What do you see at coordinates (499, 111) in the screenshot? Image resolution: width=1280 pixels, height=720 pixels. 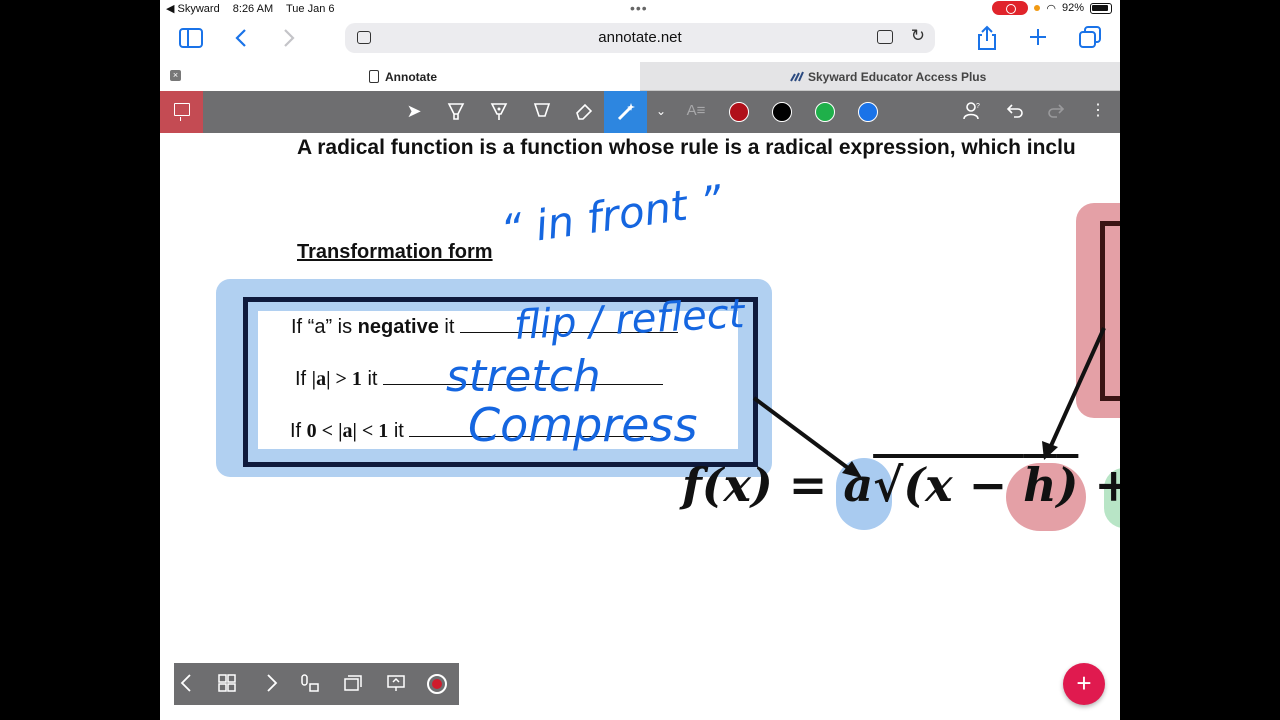 I see `pen-icon` at bounding box center [499, 111].